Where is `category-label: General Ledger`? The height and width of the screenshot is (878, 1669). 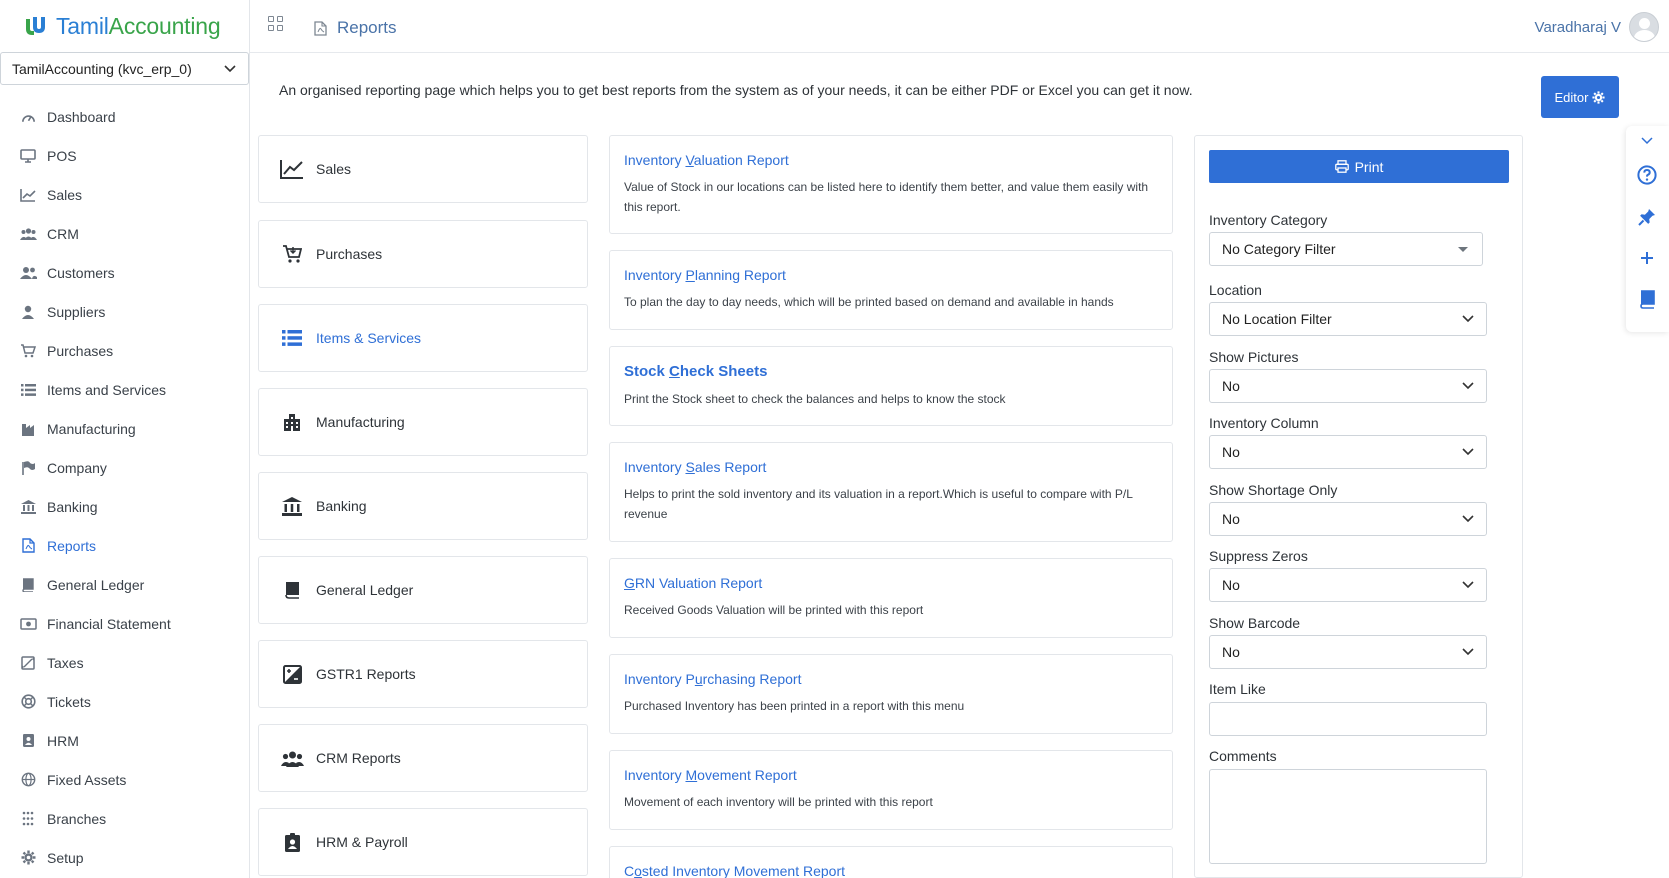
category-label: General Ledger is located at coordinates (365, 590).